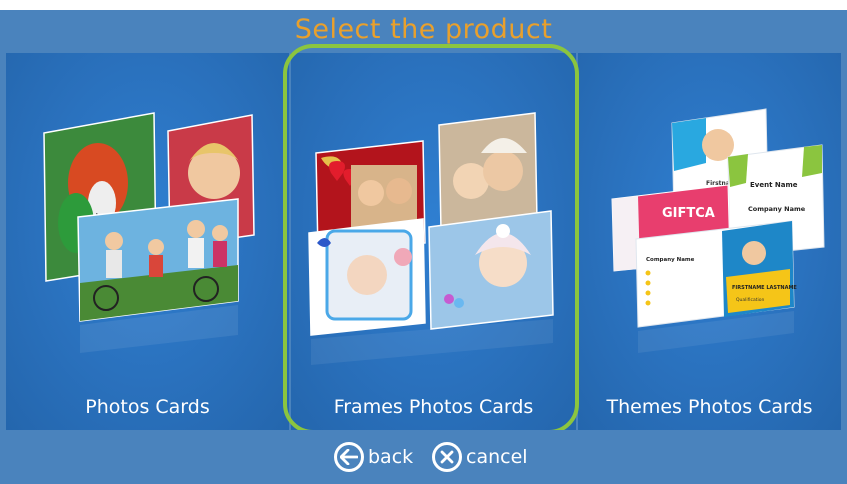  I want to click on event-card-title: Event Name, so click(774, 185).